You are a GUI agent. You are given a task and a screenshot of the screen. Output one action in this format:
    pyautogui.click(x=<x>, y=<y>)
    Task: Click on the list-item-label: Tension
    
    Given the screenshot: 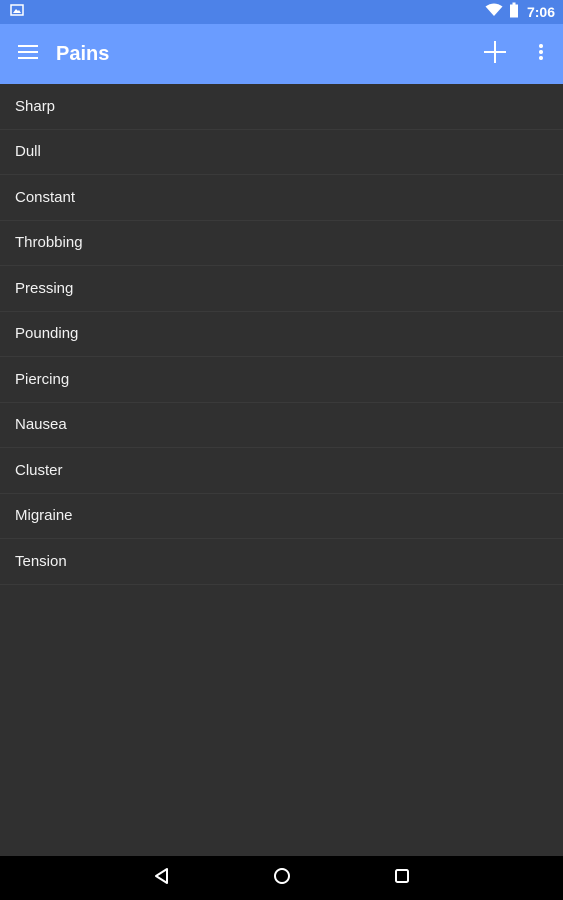 What is the action you would take?
    pyautogui.click(x=41, y=561)
    